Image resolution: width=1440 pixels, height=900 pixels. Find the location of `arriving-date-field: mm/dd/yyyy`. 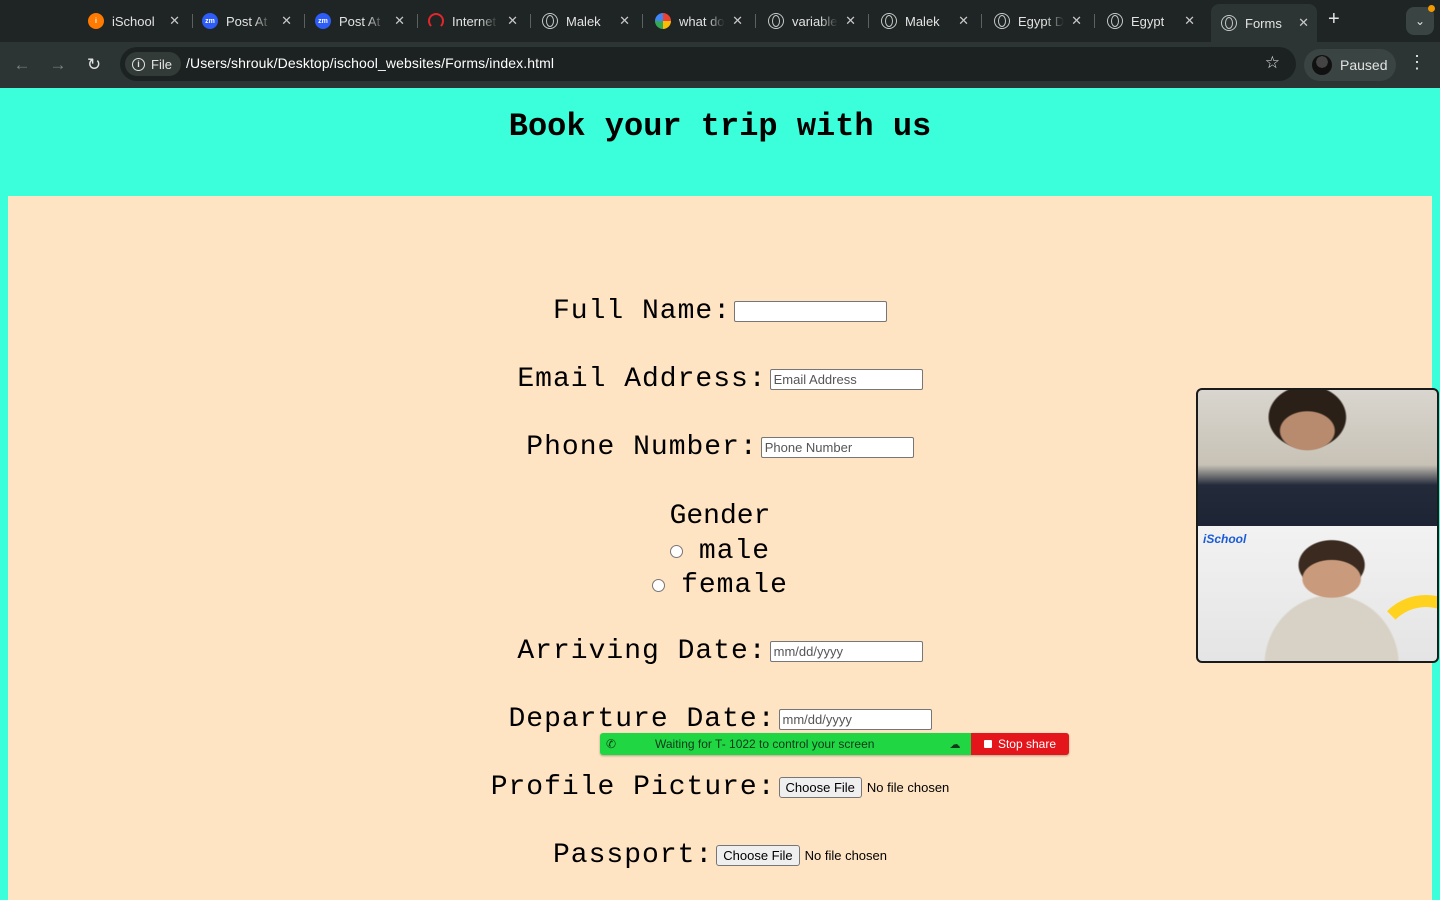

arriving-date-field: mm/dd/yyyy is located at coordinates (846, 651).